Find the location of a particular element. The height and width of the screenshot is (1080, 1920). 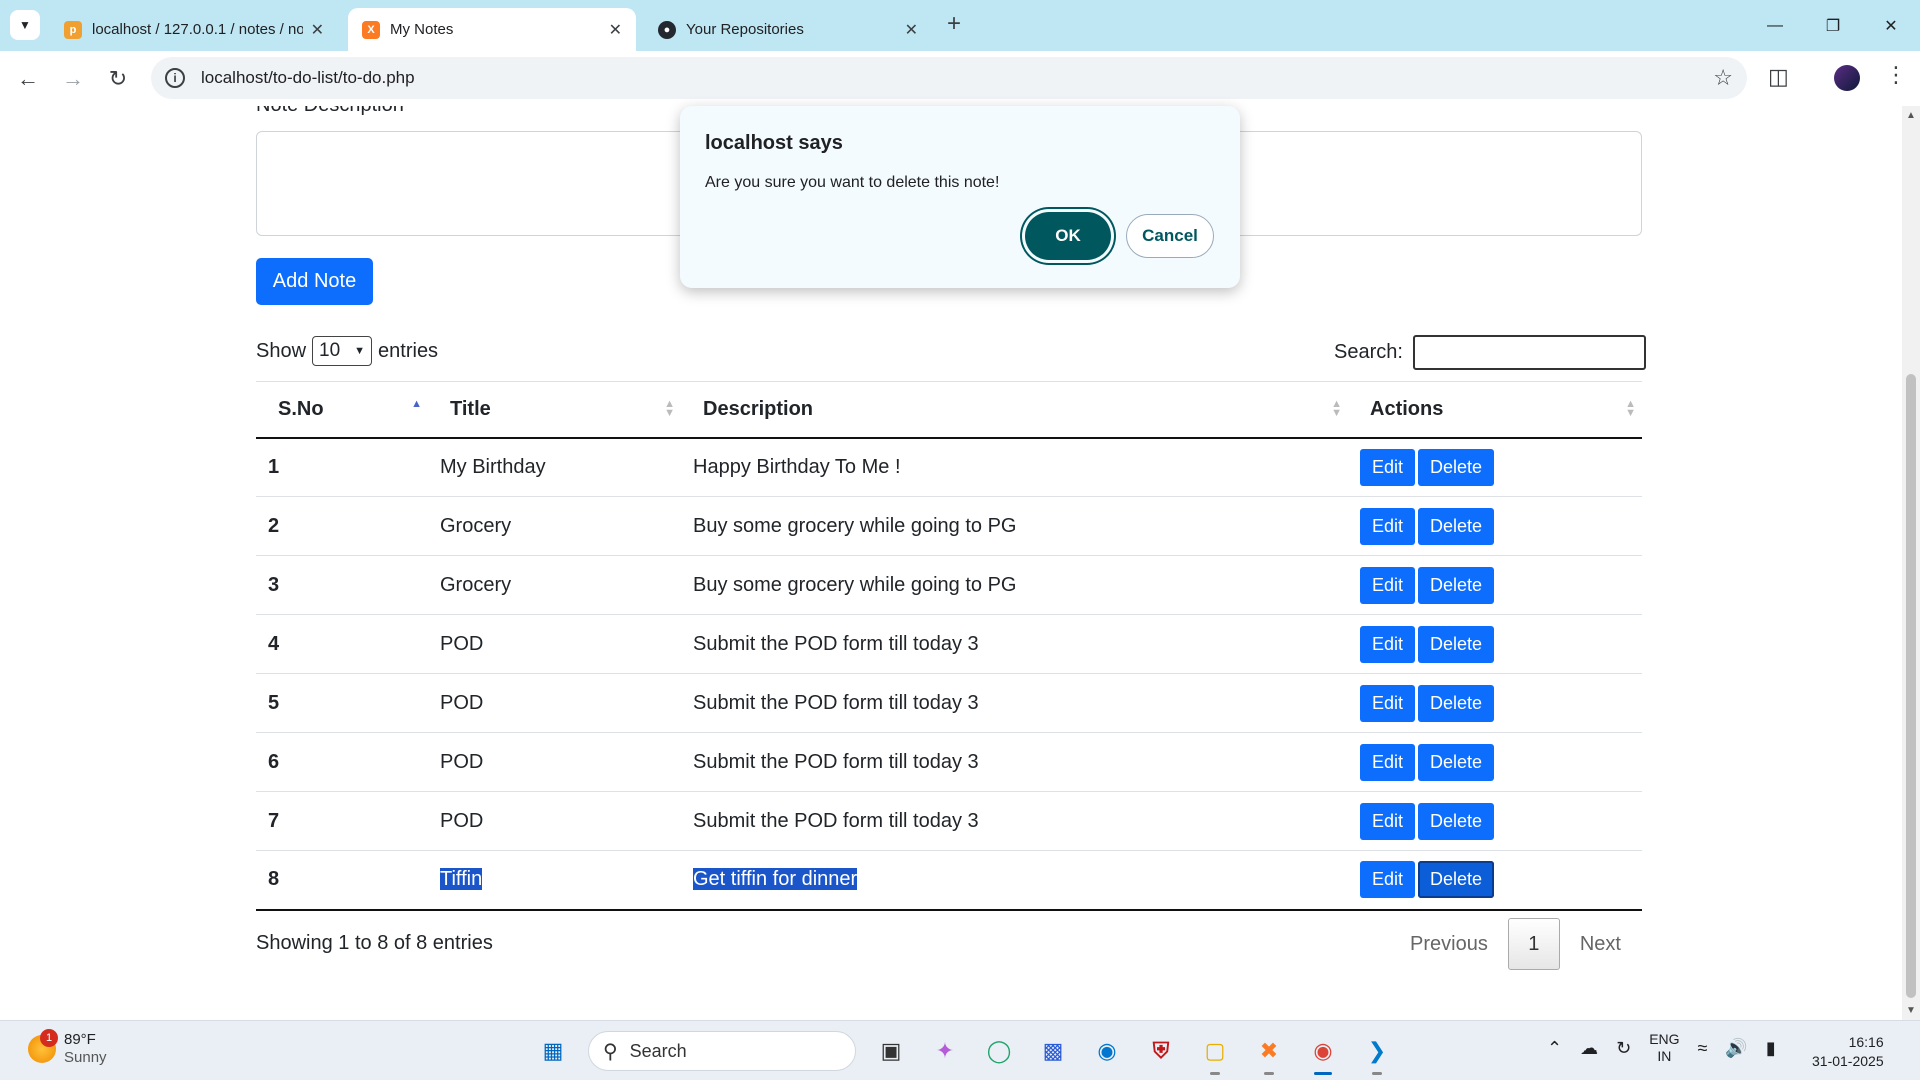

column-header-title: Title ▲ ▼ is located at coordinates (554, 410).